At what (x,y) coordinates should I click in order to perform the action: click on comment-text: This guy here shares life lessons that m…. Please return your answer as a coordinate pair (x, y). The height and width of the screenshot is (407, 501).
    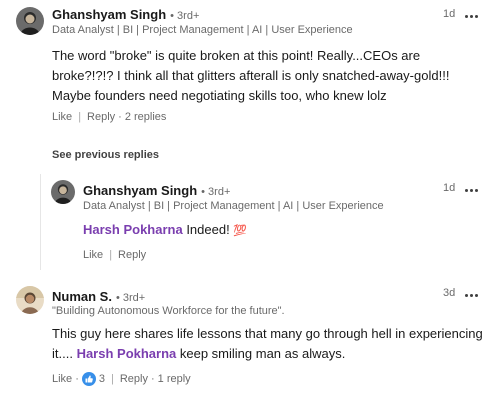
    Looking at the image, I should click on (268, 344).